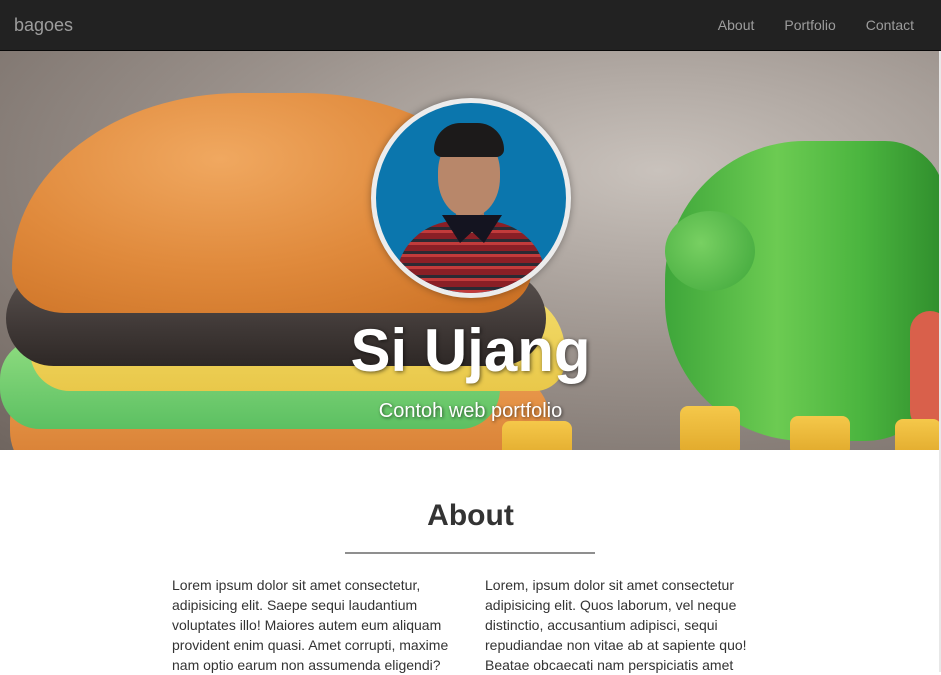  Describe the element at coordinates (470, 553) in the screenshot. I see `about-divider` at that location.